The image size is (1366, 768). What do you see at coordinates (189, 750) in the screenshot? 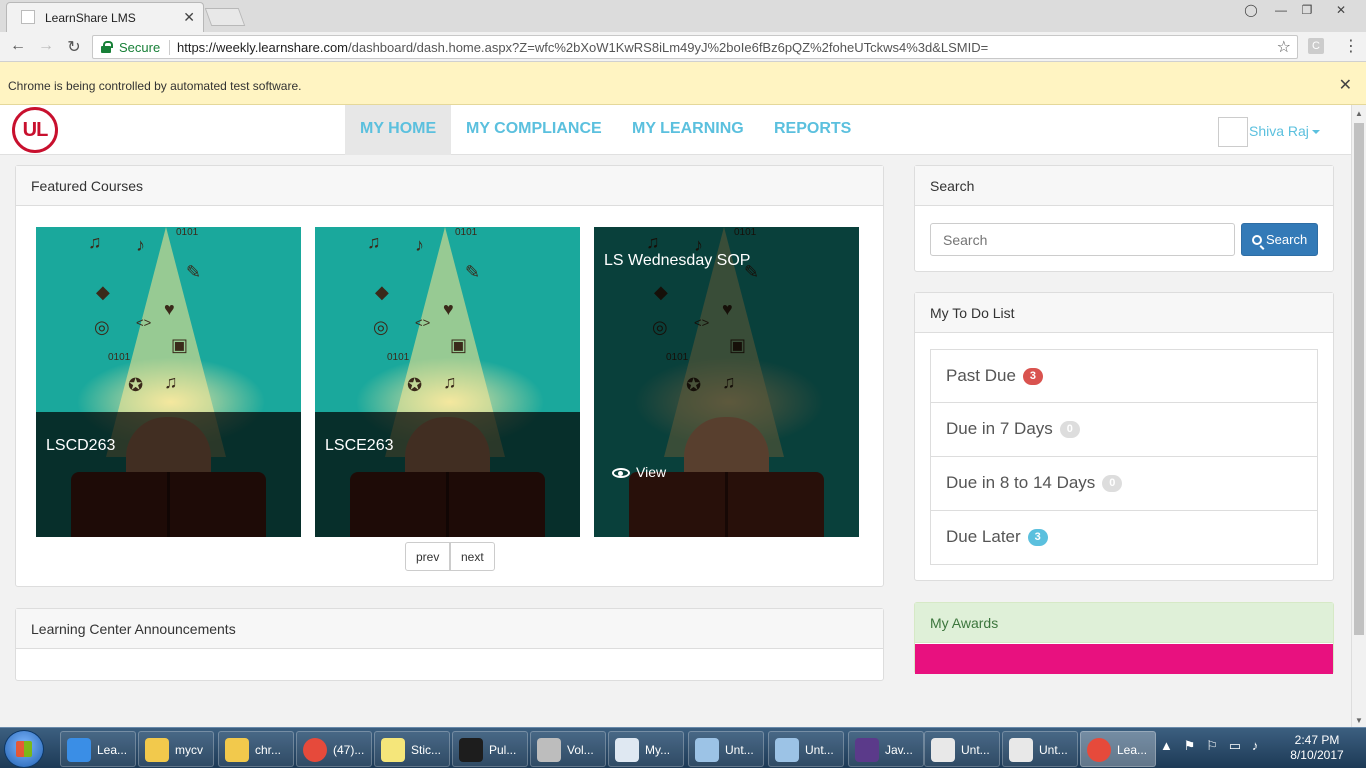
I see `taskbar-item-label: mycv` at bounding box center [189, 750].